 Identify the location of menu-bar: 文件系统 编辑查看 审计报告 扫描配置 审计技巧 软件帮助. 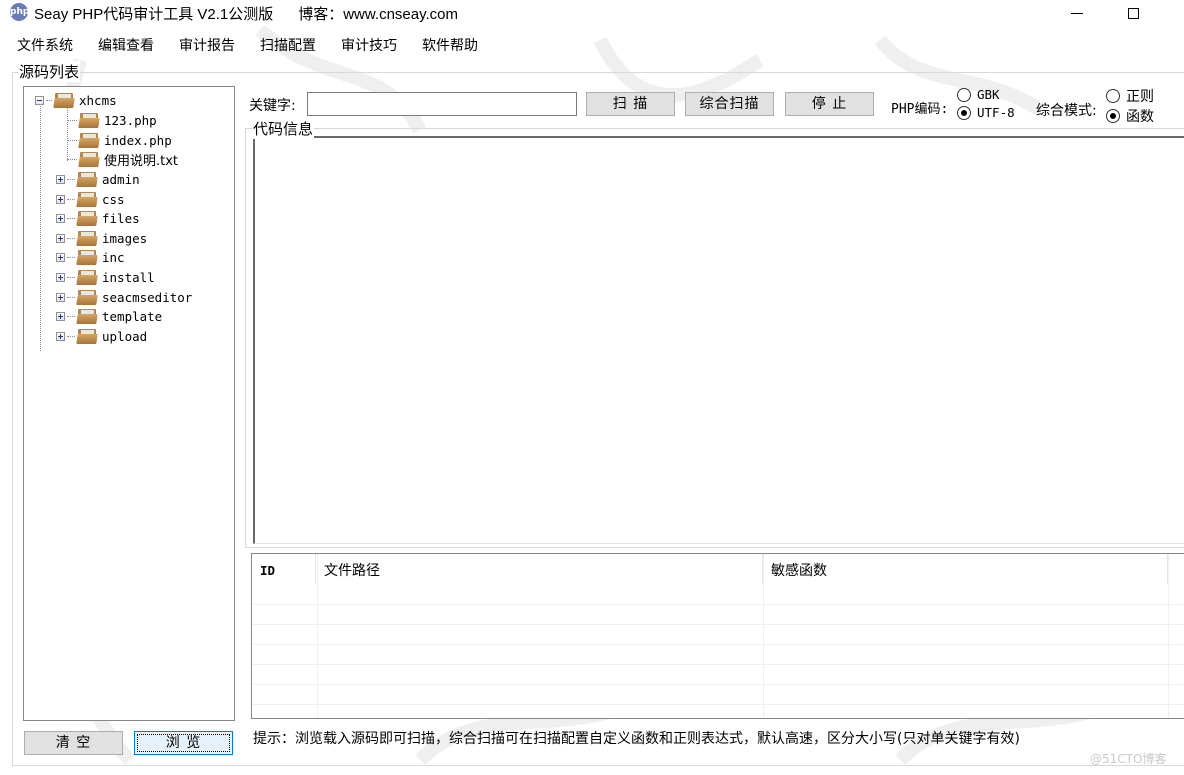
(243, 47).